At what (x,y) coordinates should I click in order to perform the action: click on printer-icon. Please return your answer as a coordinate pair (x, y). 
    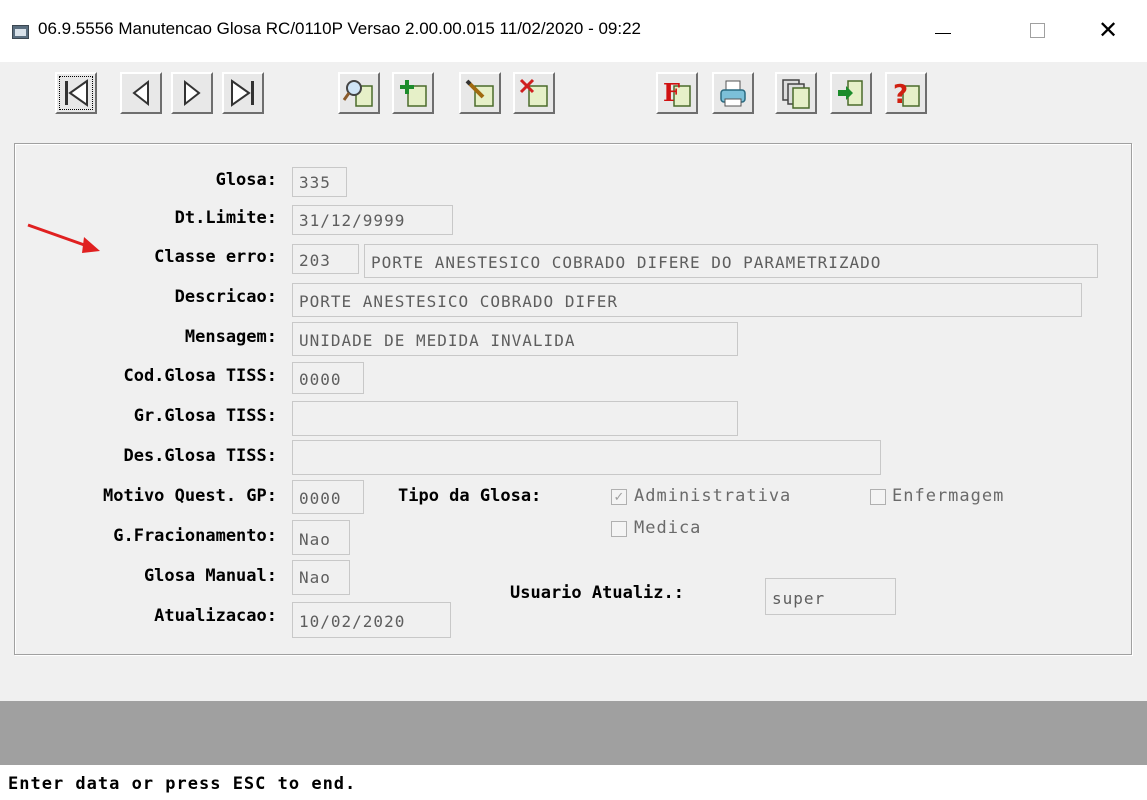
    Looking at the image, I should click on (733, 93).